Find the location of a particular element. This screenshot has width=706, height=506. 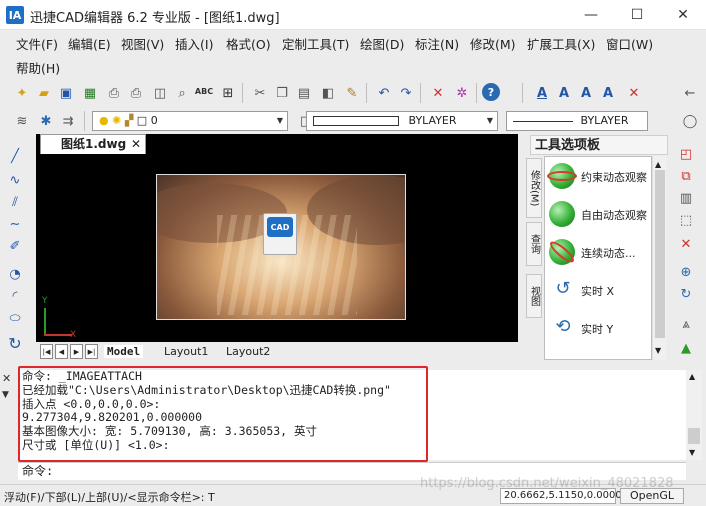

spline-icon: ∼ is located at coordinates (15, 224).